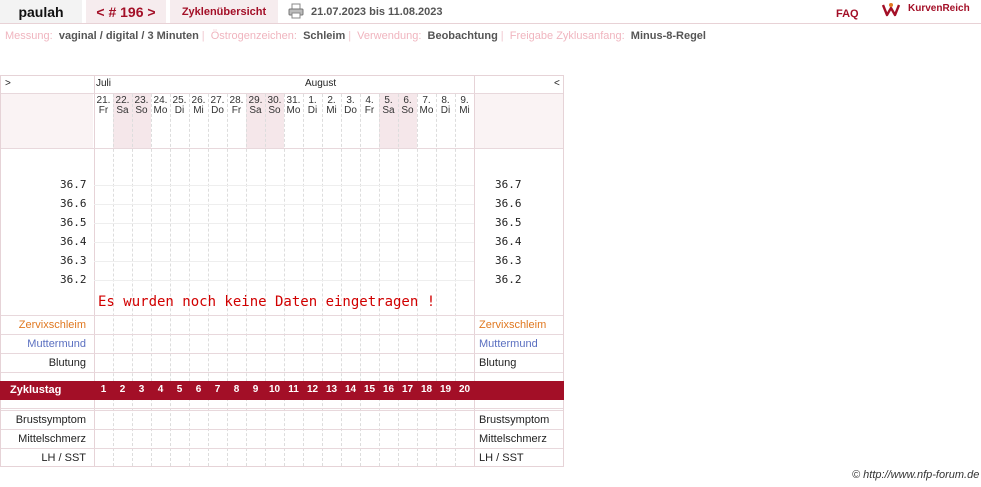  What do you see at coordinates (224, 12) in the screenshot?
I see `cycle-overview-link: Zyklenübersicht` at bounding box center [224, 12].